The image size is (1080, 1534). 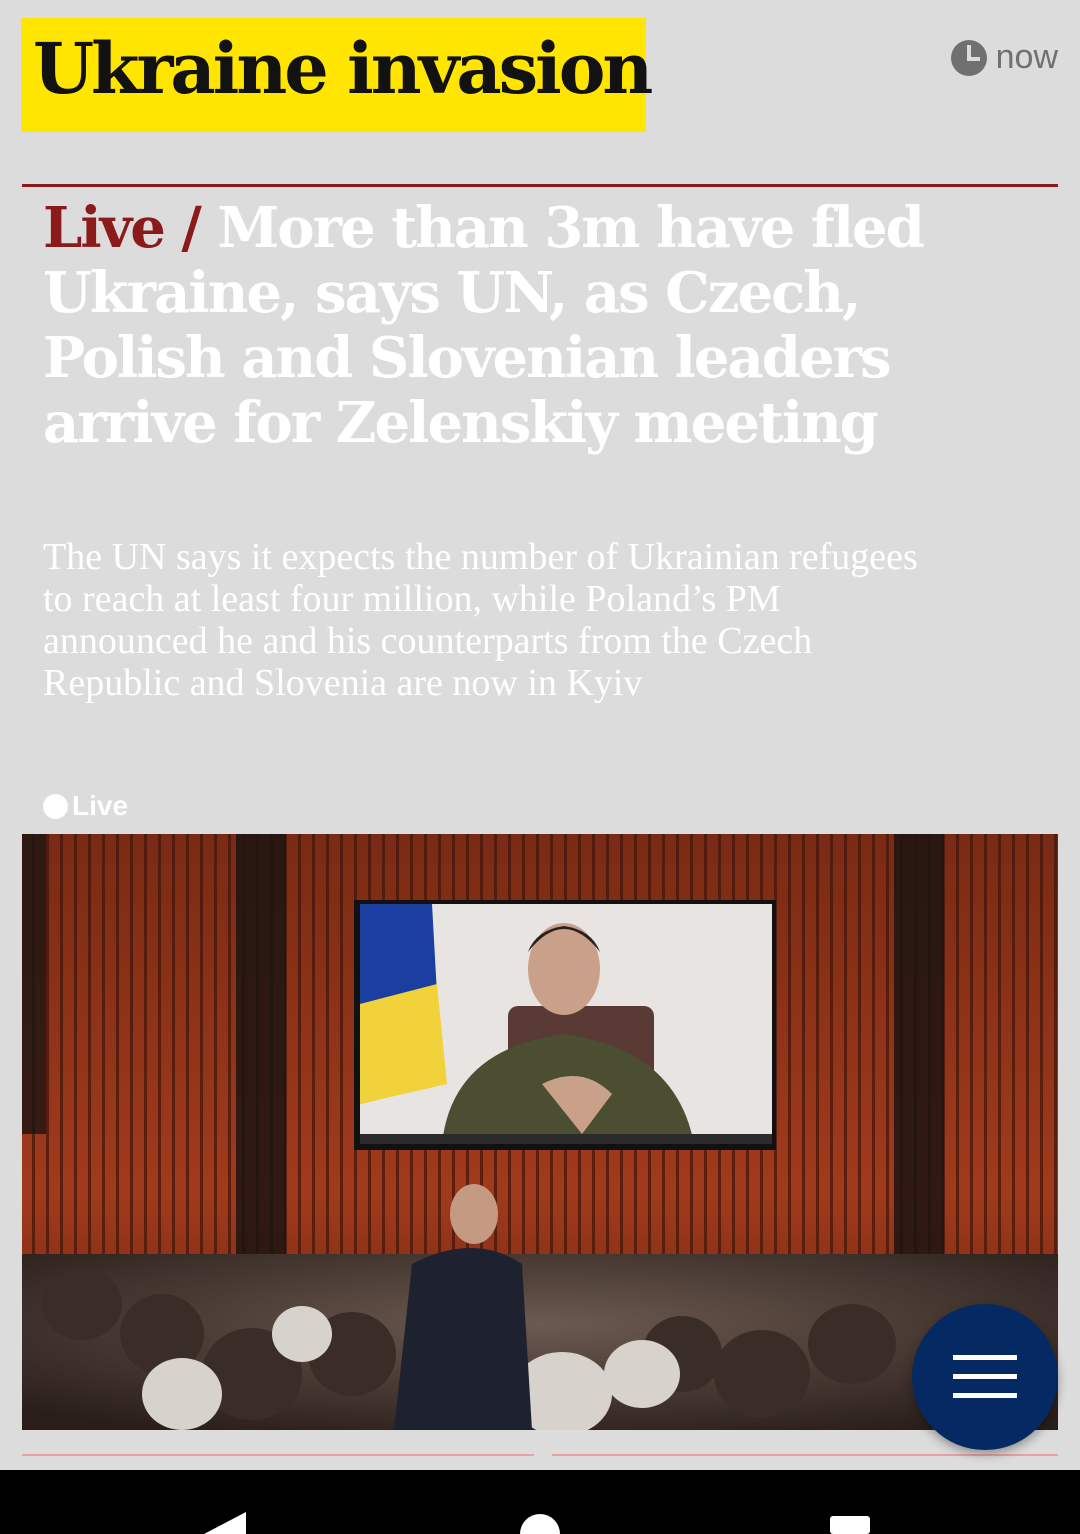 What do you see at coordinates (805, 1455) in the screenshot?
I see `divider-right` at bounding box center [805, 1455].